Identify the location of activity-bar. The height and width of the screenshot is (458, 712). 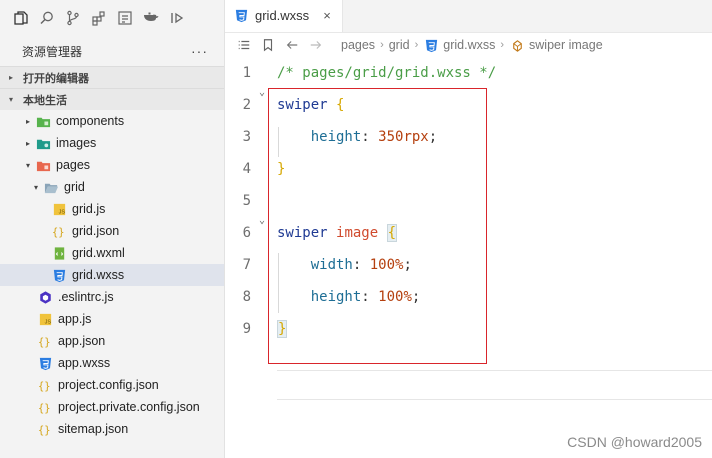
(112, 18).